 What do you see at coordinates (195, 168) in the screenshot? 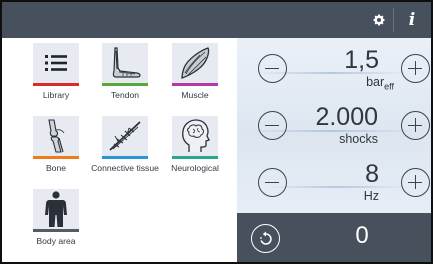
I see `tile-label: Neurological` at bounding box center [195, 168].